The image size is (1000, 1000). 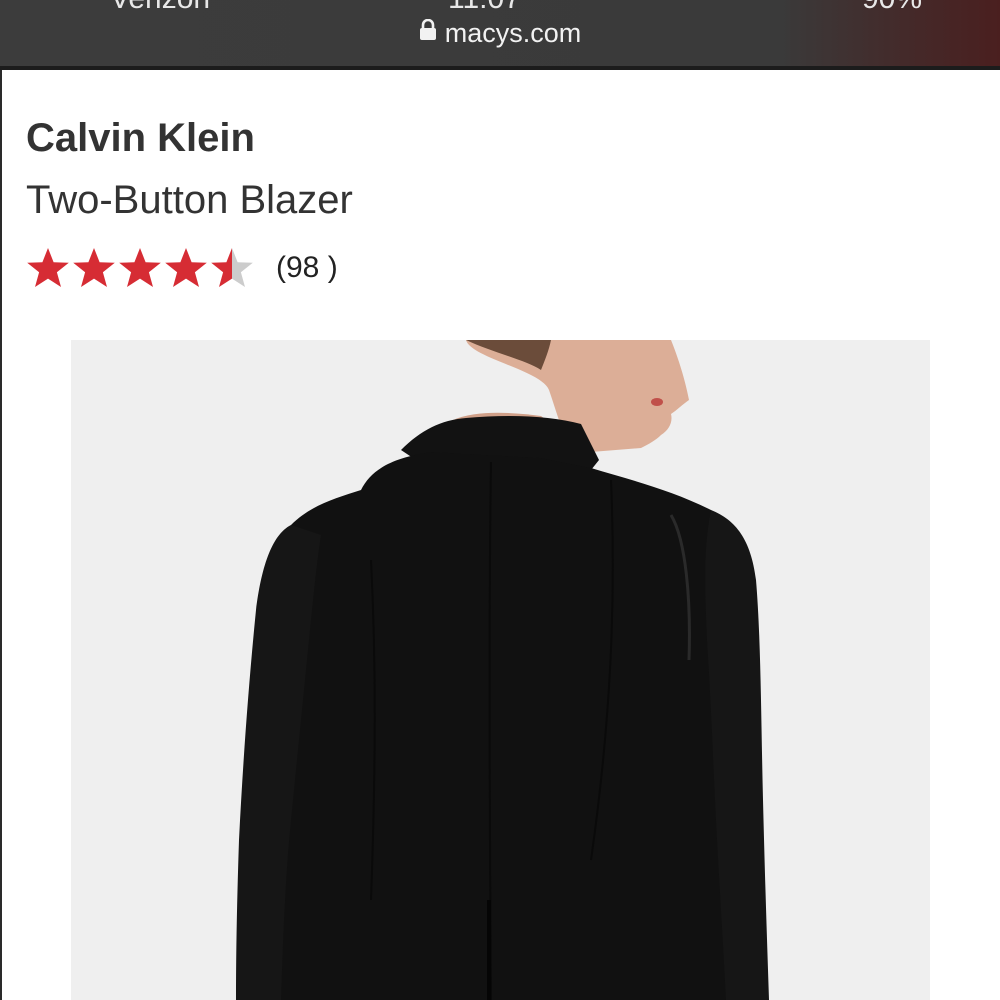 I want to click on page-edge, so click(x=1, y=535).